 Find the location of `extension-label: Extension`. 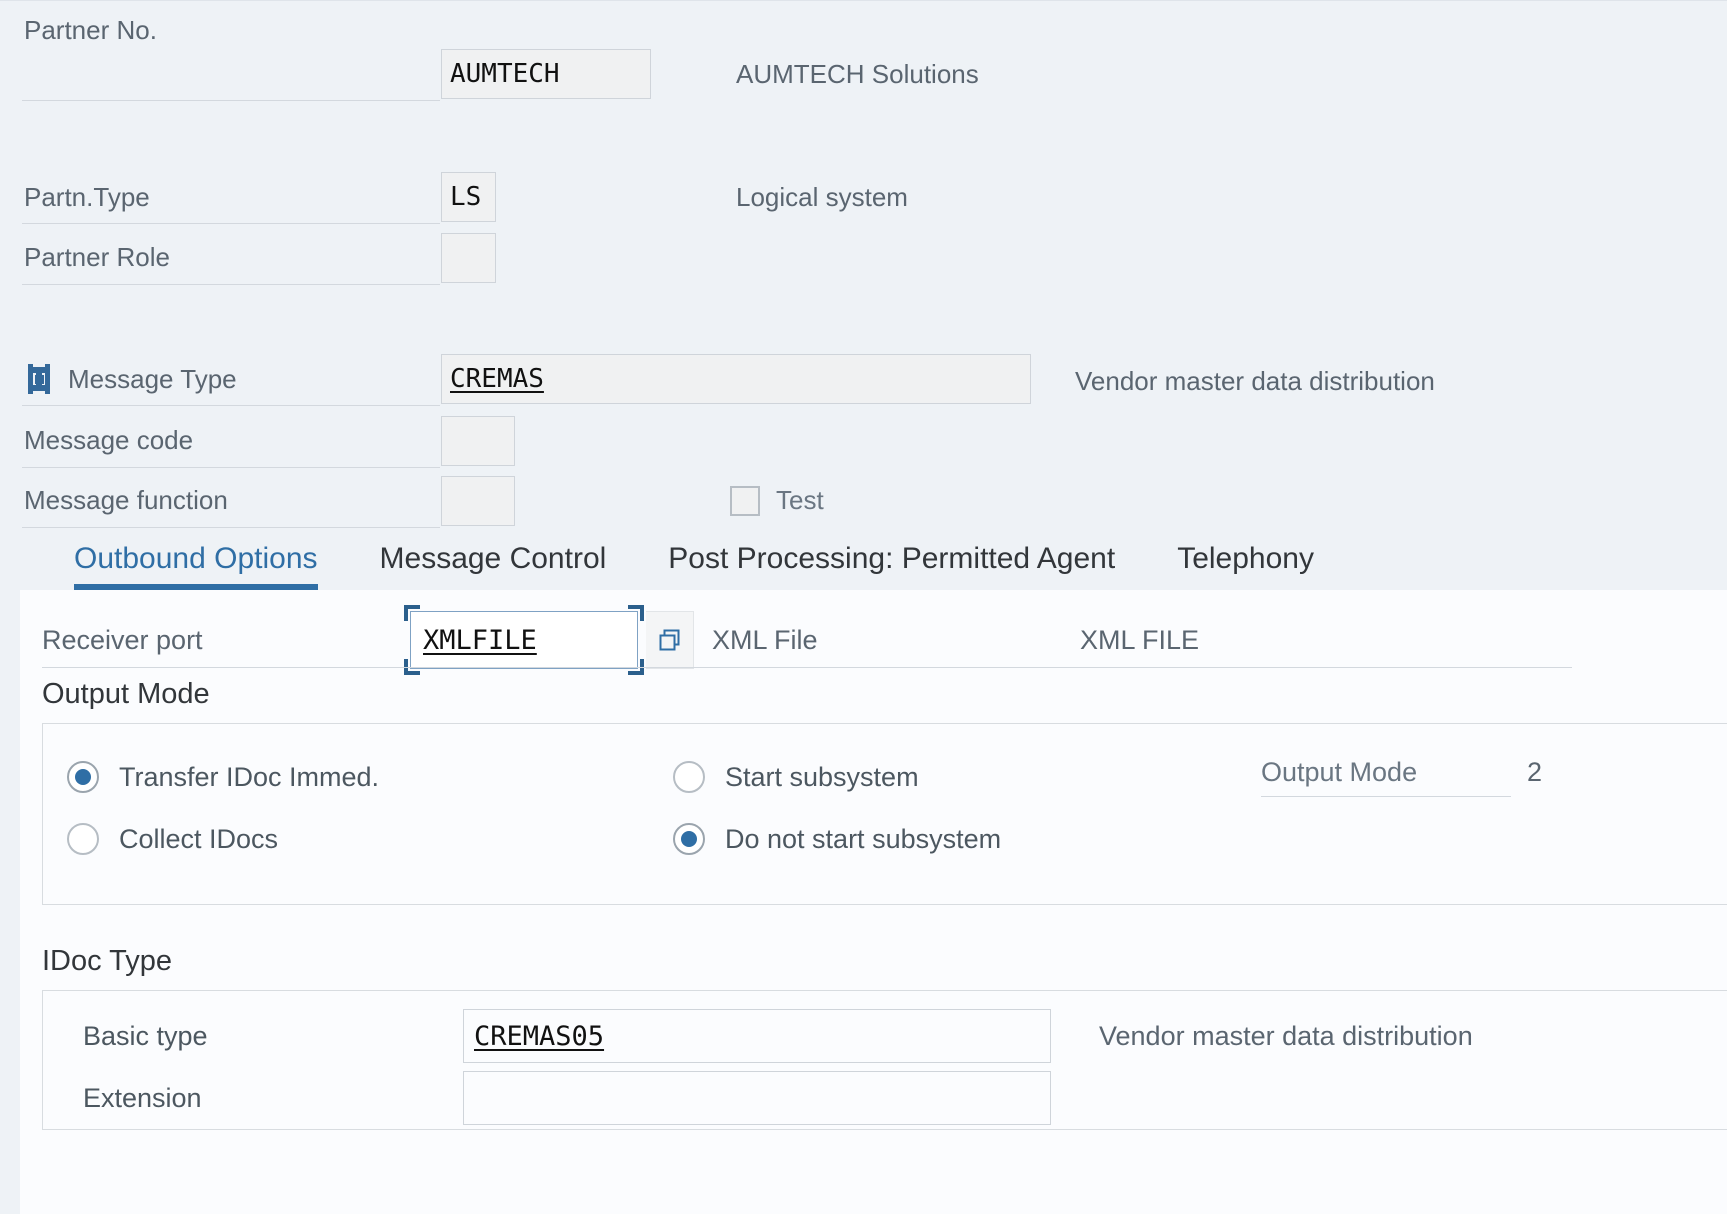

extension-label: Extension is located at coordinates (142, 1097).